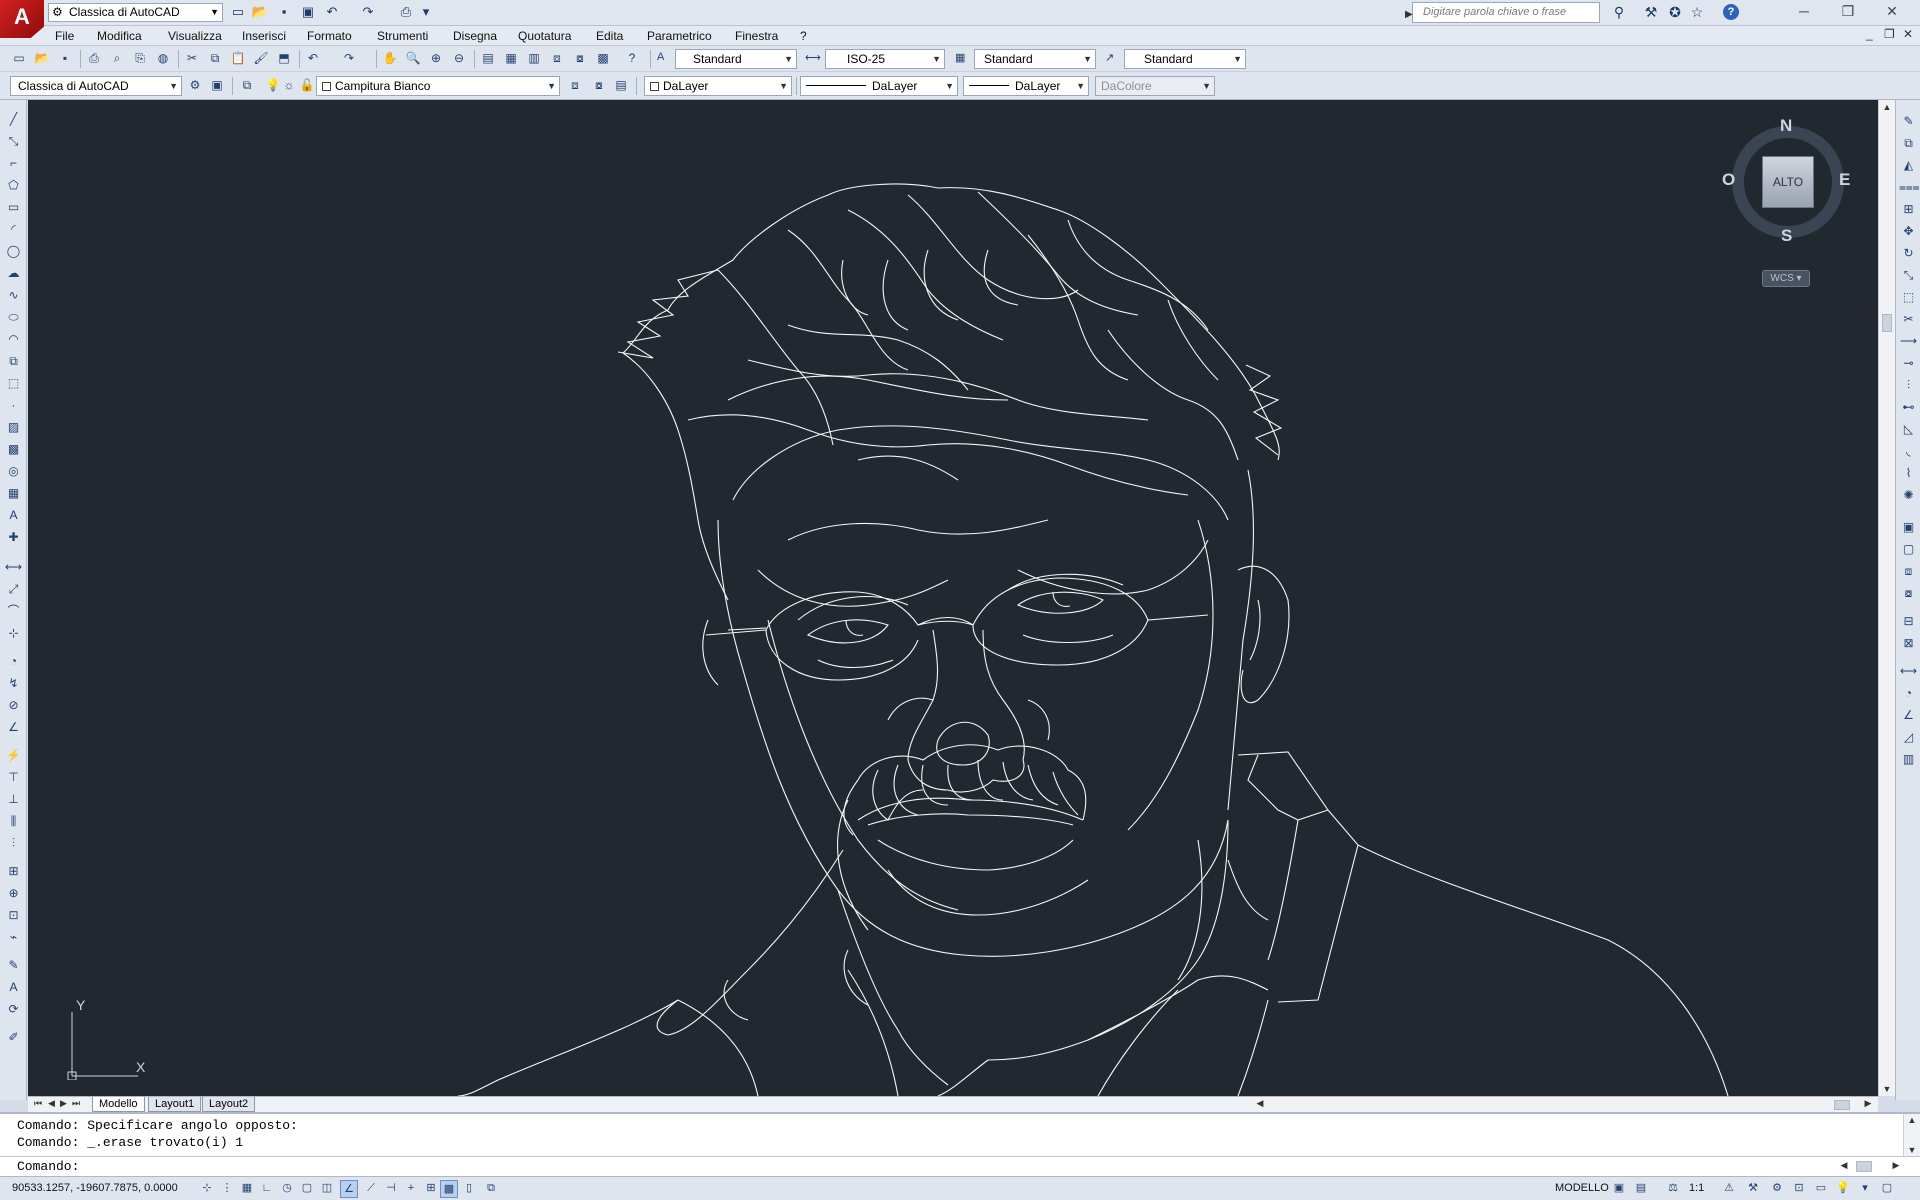 The width and height of the screenshot is (1920, 1200). Describe the element at coordinates (13, 727) in the screenshot. I see `angular-dimension-icon: ∠` at that location.